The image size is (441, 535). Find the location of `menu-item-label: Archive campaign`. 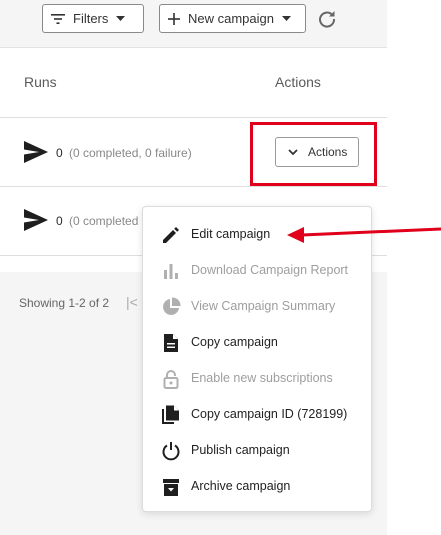

menu-item-label: Archive campaign is located at coordinates (241, 486).